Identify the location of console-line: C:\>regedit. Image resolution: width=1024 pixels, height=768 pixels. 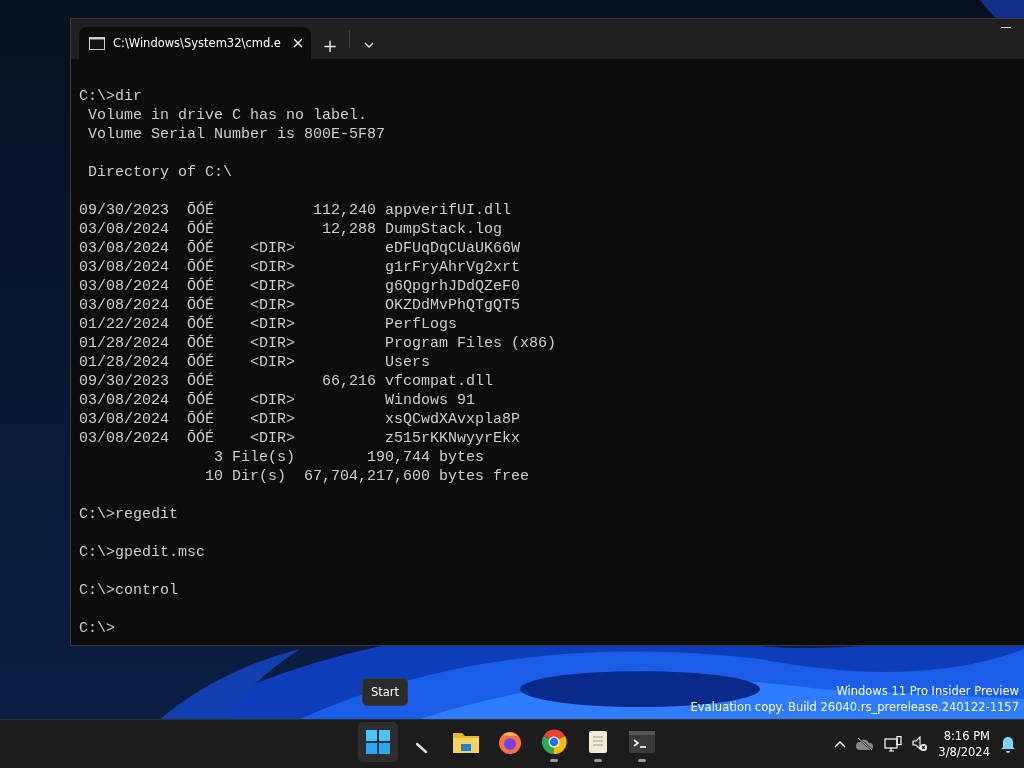
(129, 514).